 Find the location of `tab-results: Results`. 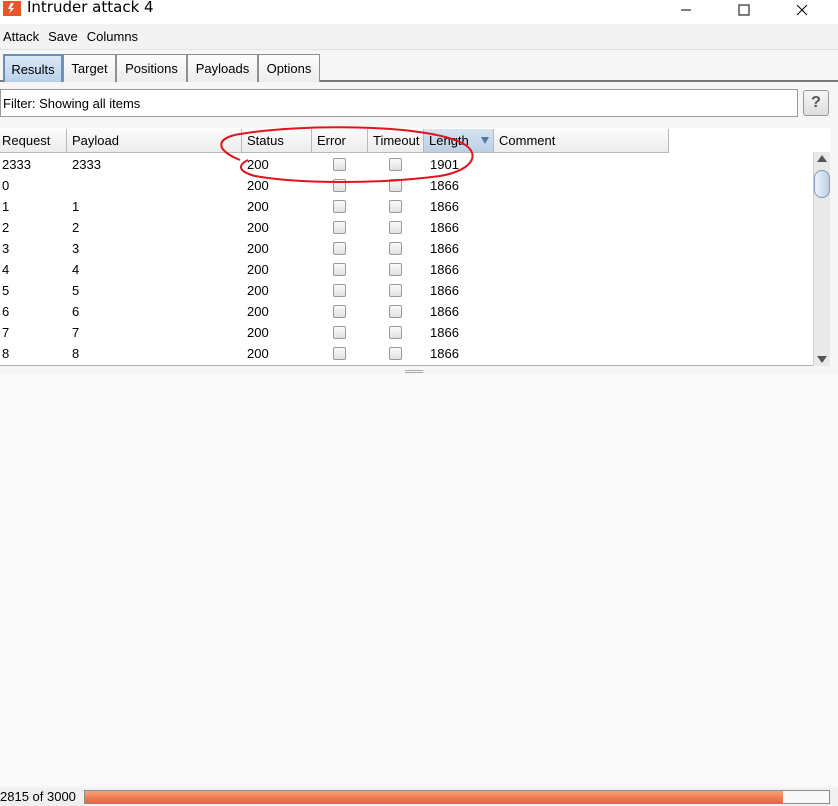

tab-results: Results is located at coordinates (33, 68).